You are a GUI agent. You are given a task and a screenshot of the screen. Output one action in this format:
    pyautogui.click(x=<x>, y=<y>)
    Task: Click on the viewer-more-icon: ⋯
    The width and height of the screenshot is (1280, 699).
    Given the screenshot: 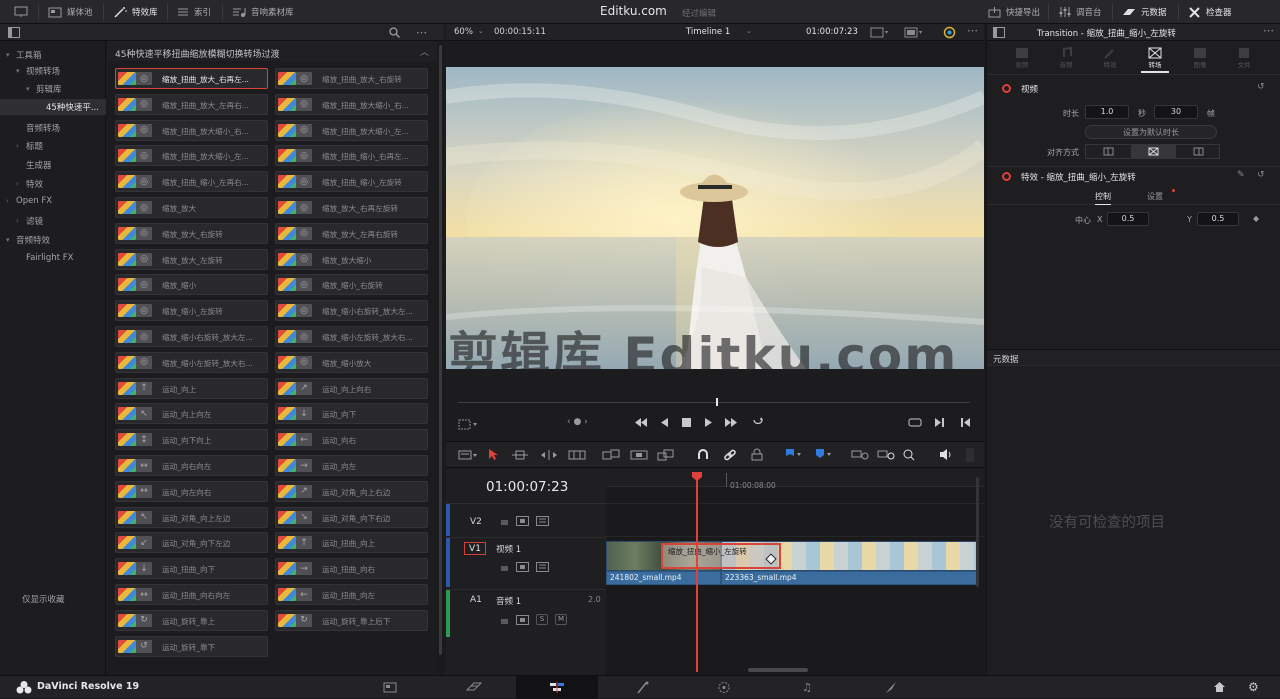 What is the action you would take?
    pyautogui.click(x=972, y=30)
    